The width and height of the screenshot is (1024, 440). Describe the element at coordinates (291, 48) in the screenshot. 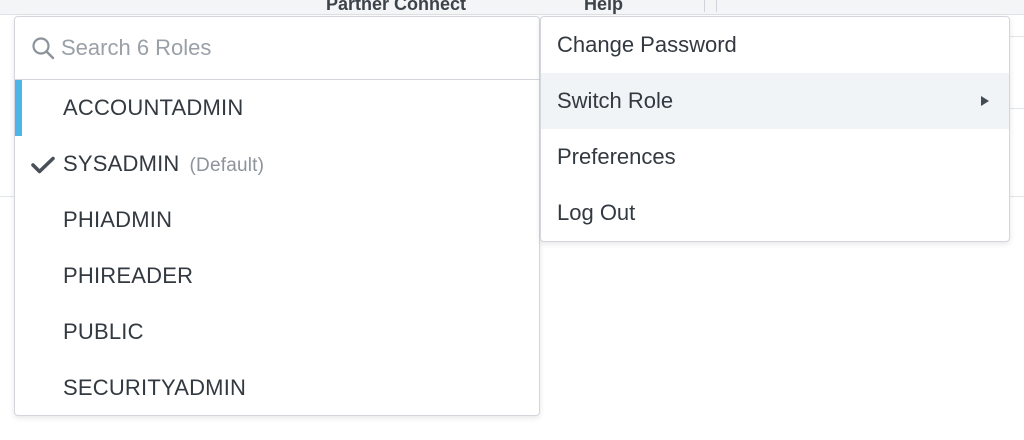

I see `role-search-input` at that location.